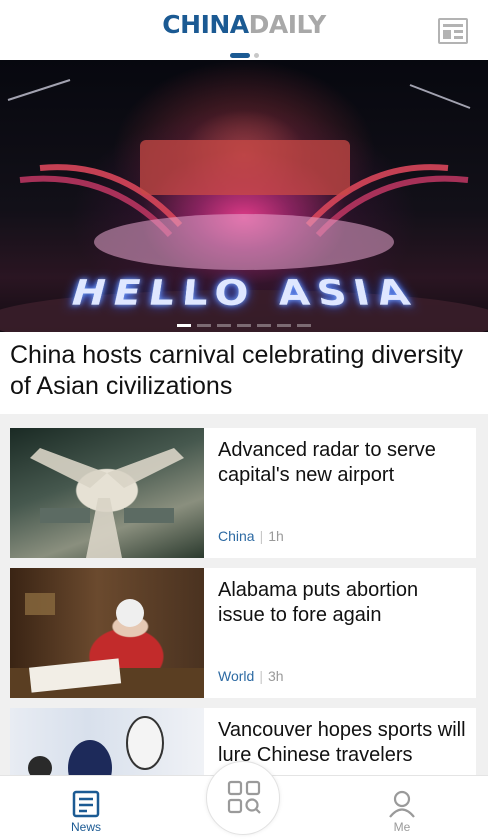 The width and height of the screenshot is (488, 839). I want to click on grid-search-icon, so click(244, 797).